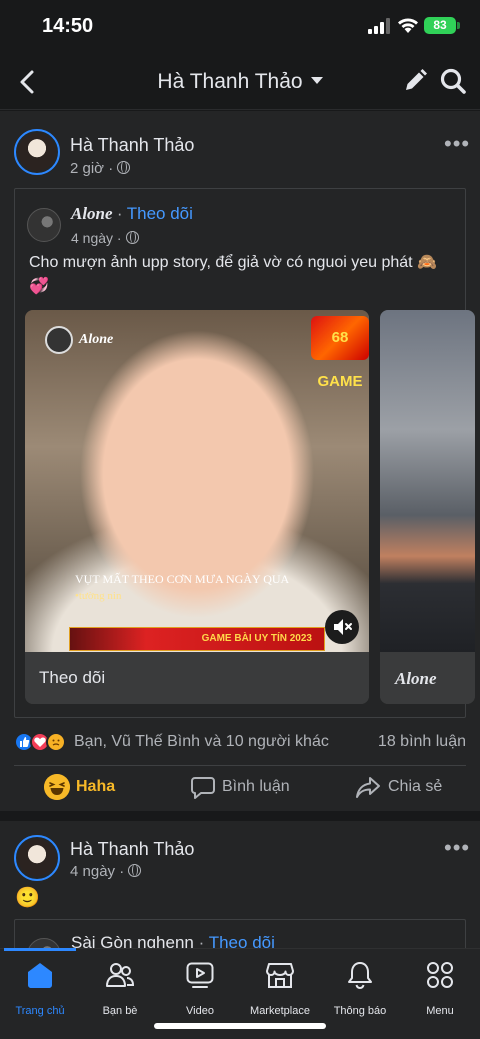 The height and width of the screenshot is (1039, 480). What do you see at coordinates (120, 975) in the screenshot?
I see `friends-icon` at bounding box center [120, 975].